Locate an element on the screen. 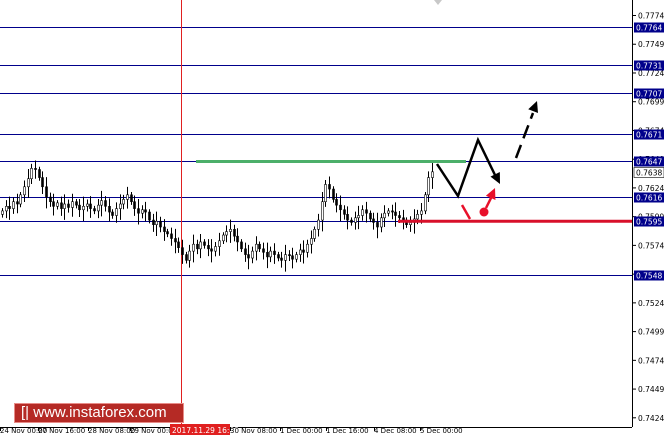 This screenshot has height=440, width=664. price-tick-label: 0.7774 is located at coordinates (651, 15).